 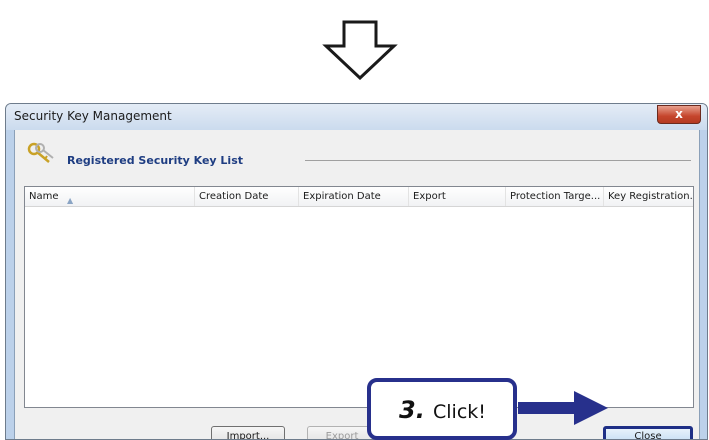 What do you see at coordinates (110, 196) in the screenshot?
I see `column-header-name: Name ▲` at bounding box center [110, 196].